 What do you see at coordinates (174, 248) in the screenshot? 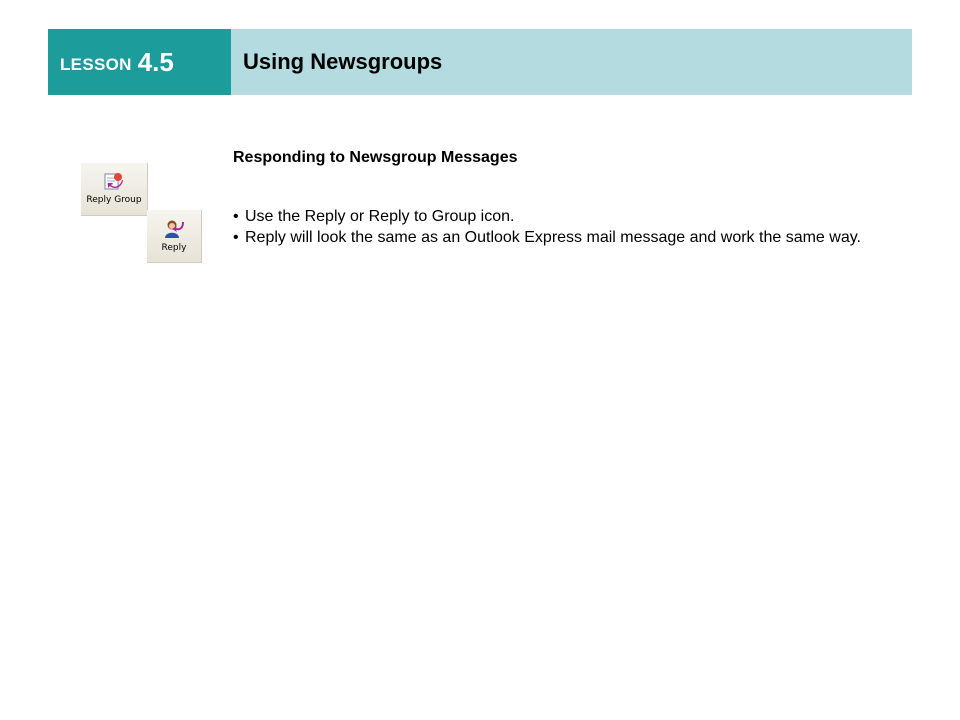
I see `reply-label: Reply` at bounding box center [174, 248].